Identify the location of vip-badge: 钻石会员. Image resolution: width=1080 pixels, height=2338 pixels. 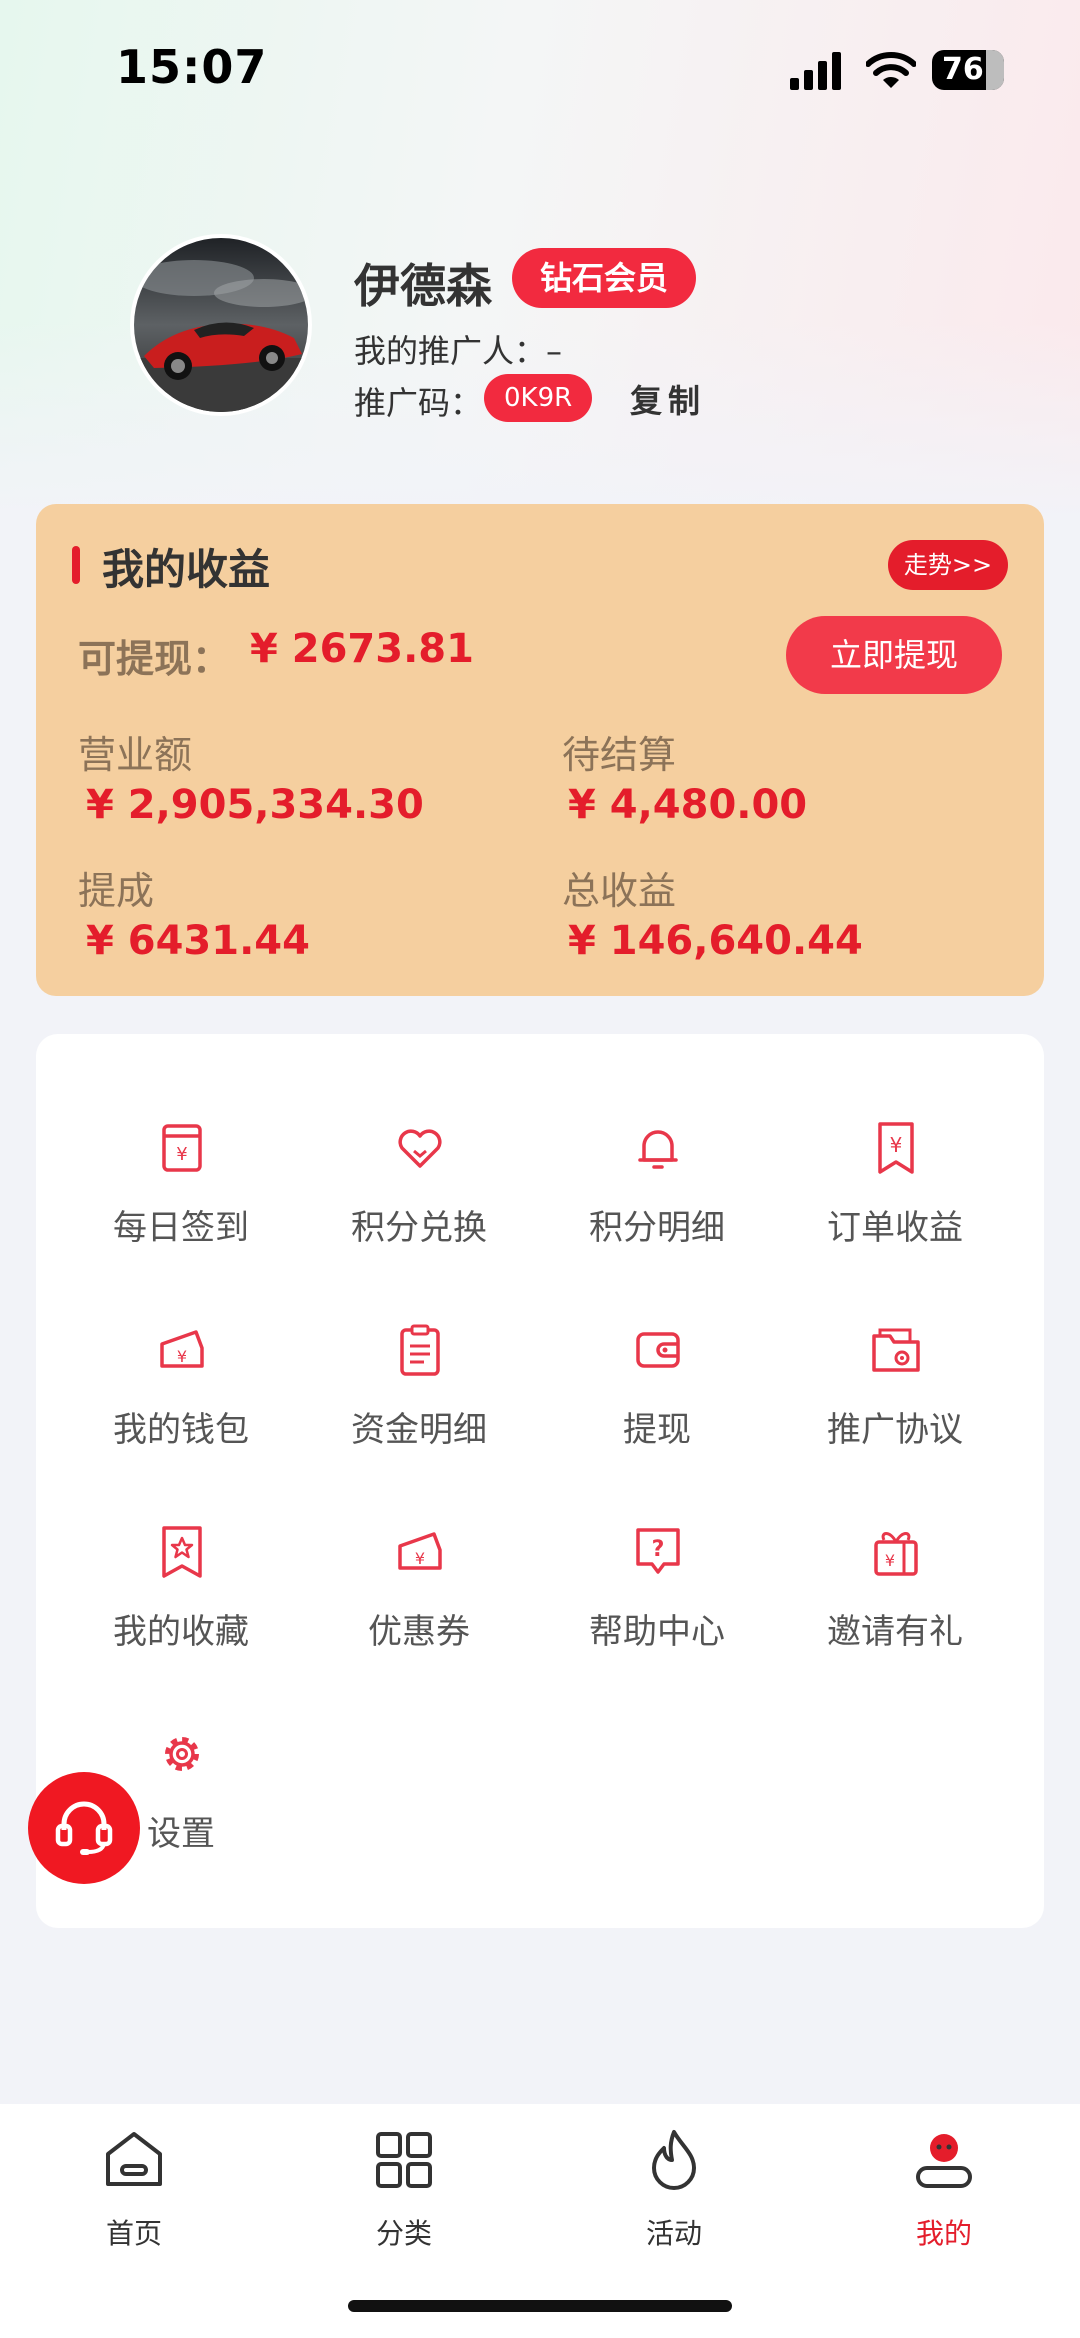
(604, 278).